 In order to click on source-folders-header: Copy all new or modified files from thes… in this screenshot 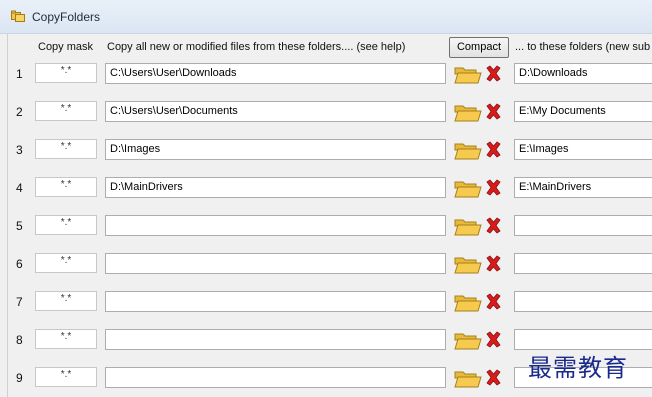, I will do `click(256, 47)`.